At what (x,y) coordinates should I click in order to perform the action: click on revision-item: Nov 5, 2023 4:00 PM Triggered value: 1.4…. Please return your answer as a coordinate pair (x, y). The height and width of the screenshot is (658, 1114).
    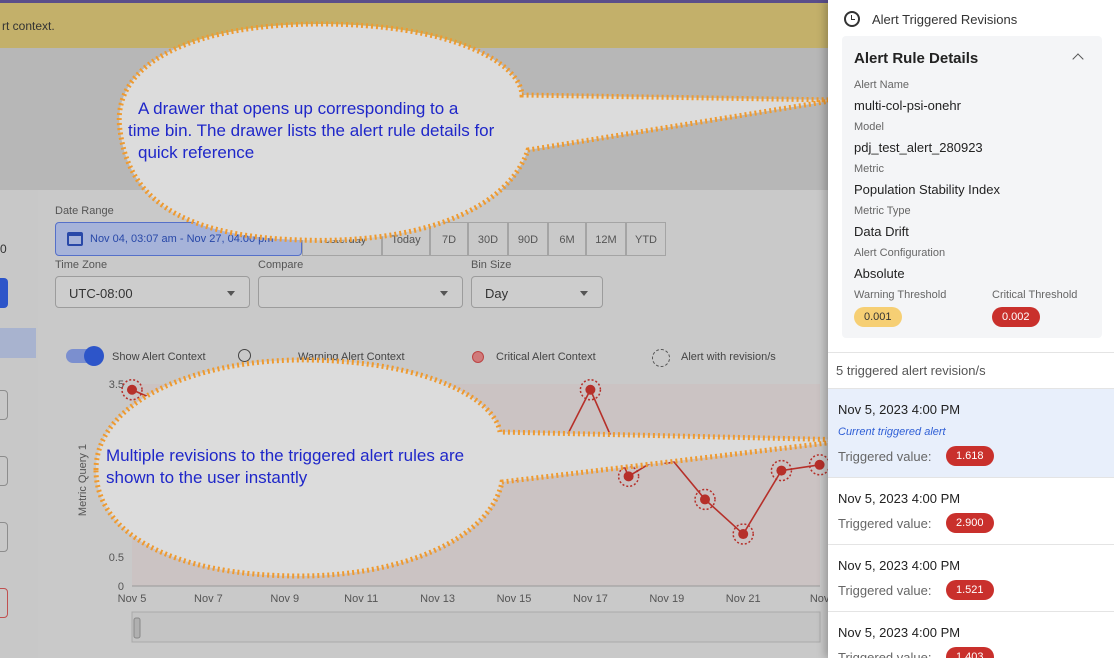
    Looking at the image, I should click on (971, 635).